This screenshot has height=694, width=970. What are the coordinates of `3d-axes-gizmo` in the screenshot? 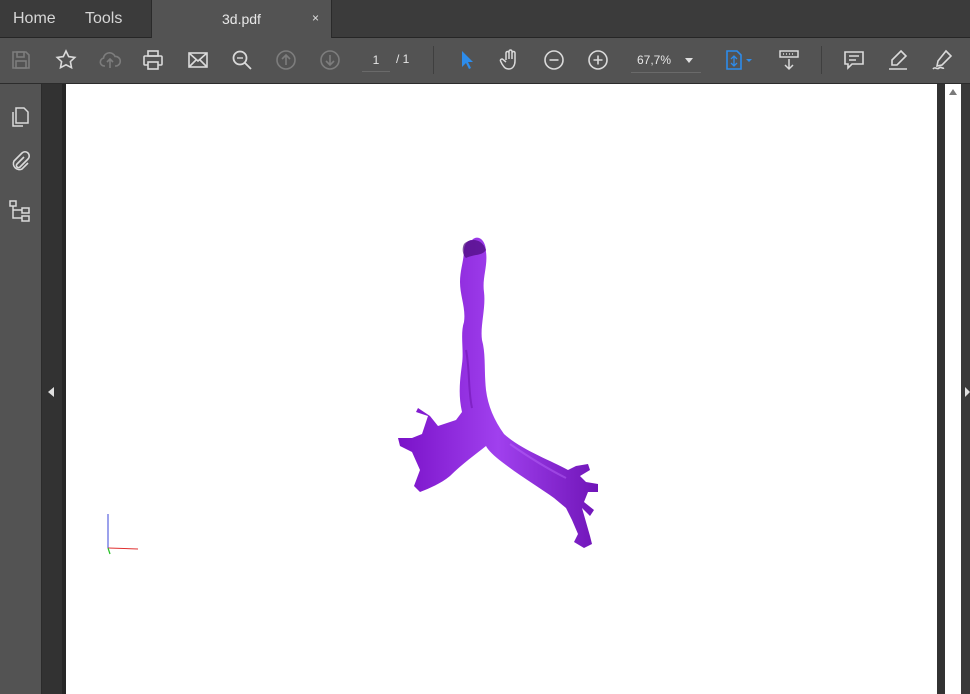 It's located at (123, 534).